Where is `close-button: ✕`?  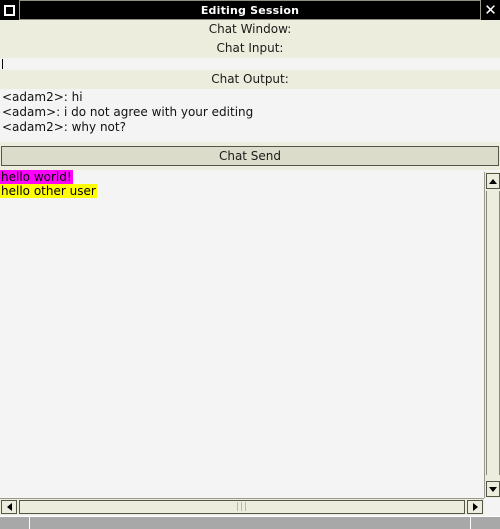
close-button: ✕ is located at coordinates (490, 10).